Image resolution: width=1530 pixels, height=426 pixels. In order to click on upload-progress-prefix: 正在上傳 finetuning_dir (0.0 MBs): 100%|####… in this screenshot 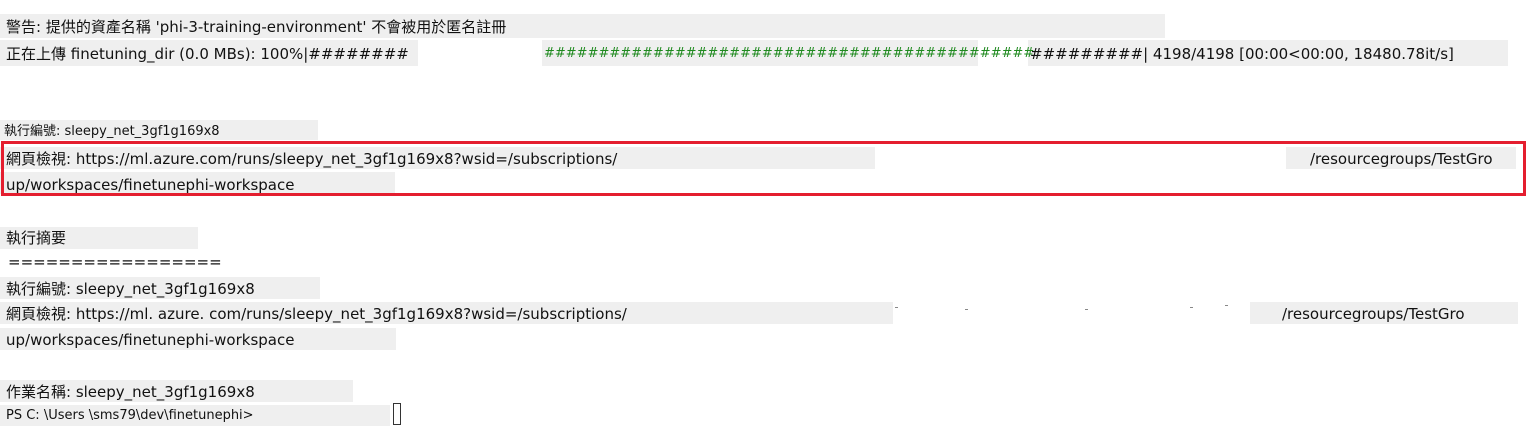, I will do `click(207, 54)`.